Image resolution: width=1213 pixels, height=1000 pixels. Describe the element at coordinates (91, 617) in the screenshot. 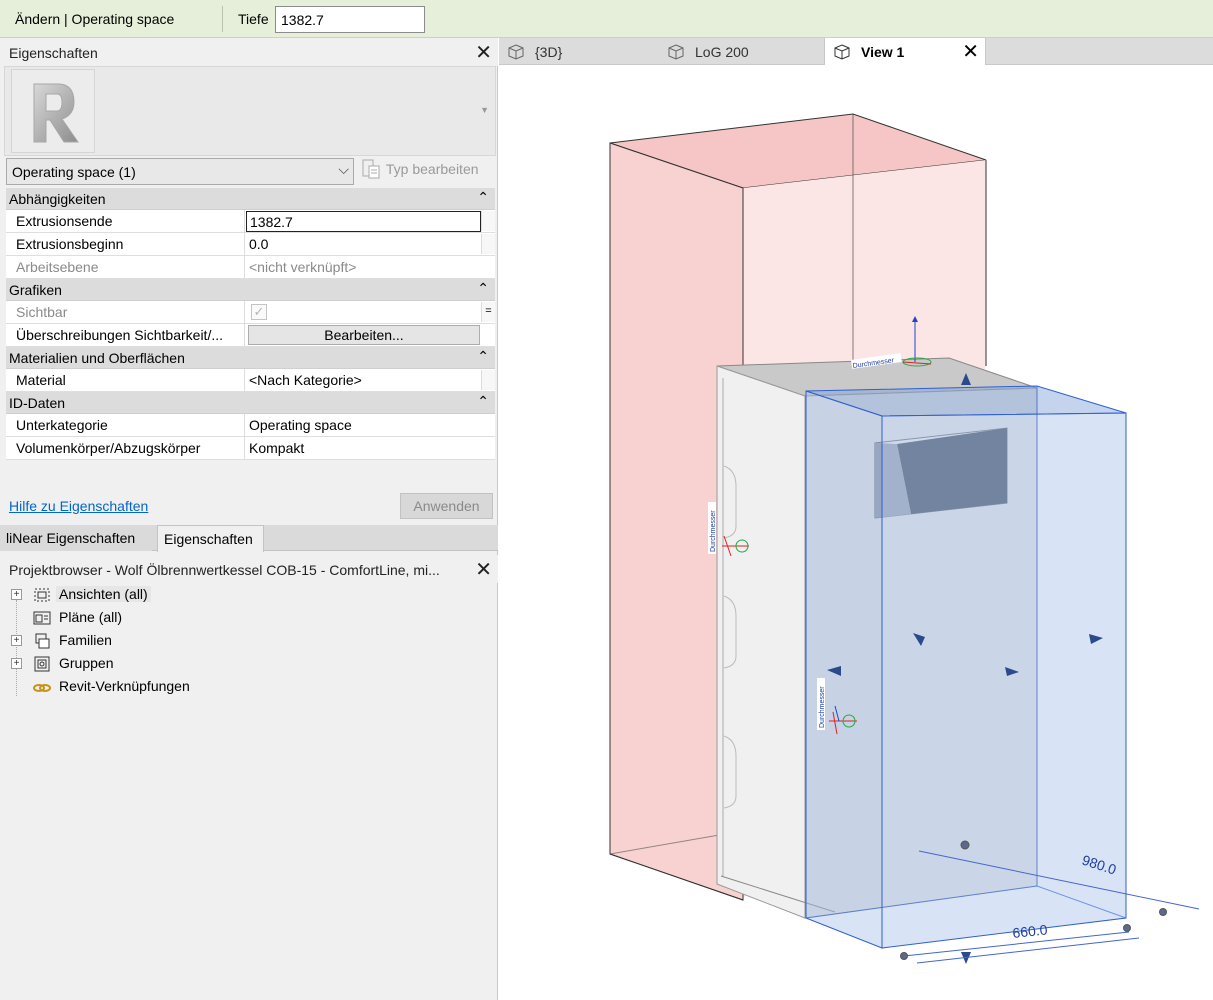

I see `tree-item-label: Pläne (all)` at that location.